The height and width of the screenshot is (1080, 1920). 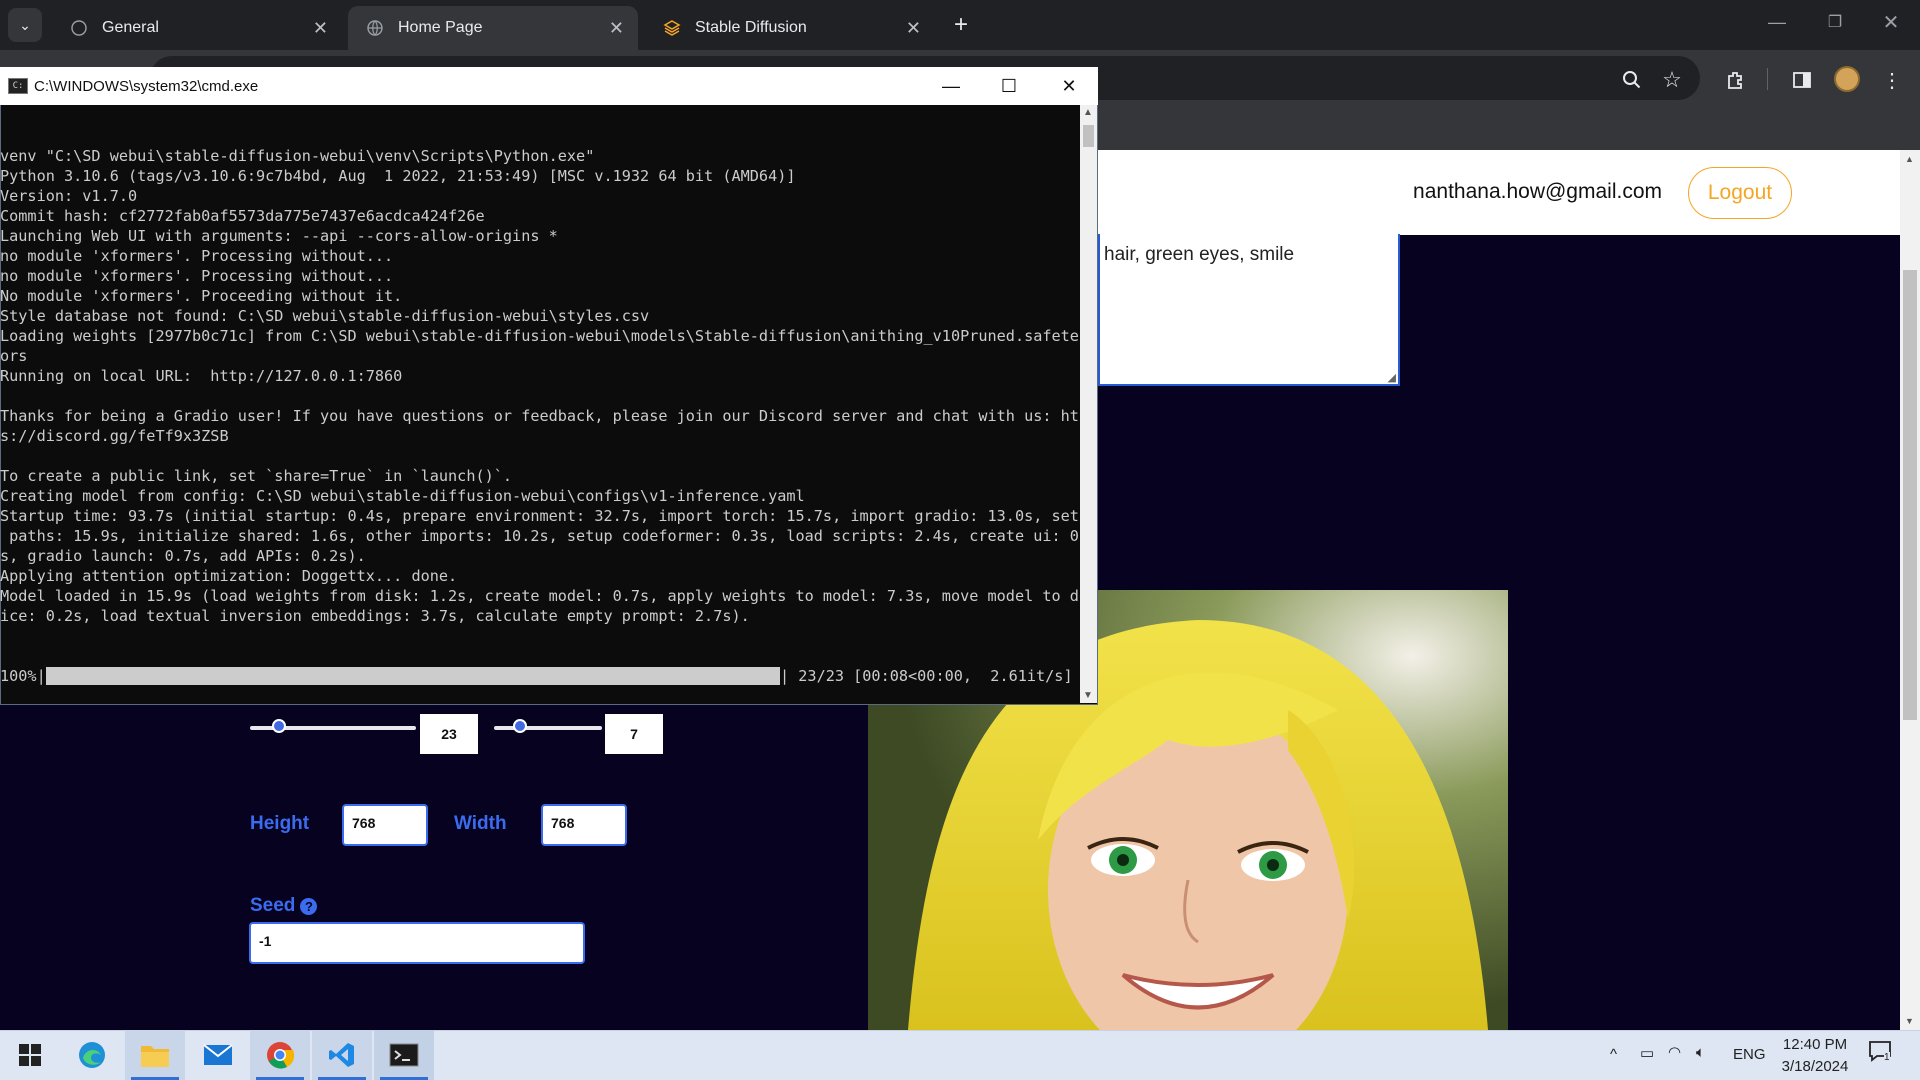 I want to click on extensions-icon, so click(x=1736, y=80).